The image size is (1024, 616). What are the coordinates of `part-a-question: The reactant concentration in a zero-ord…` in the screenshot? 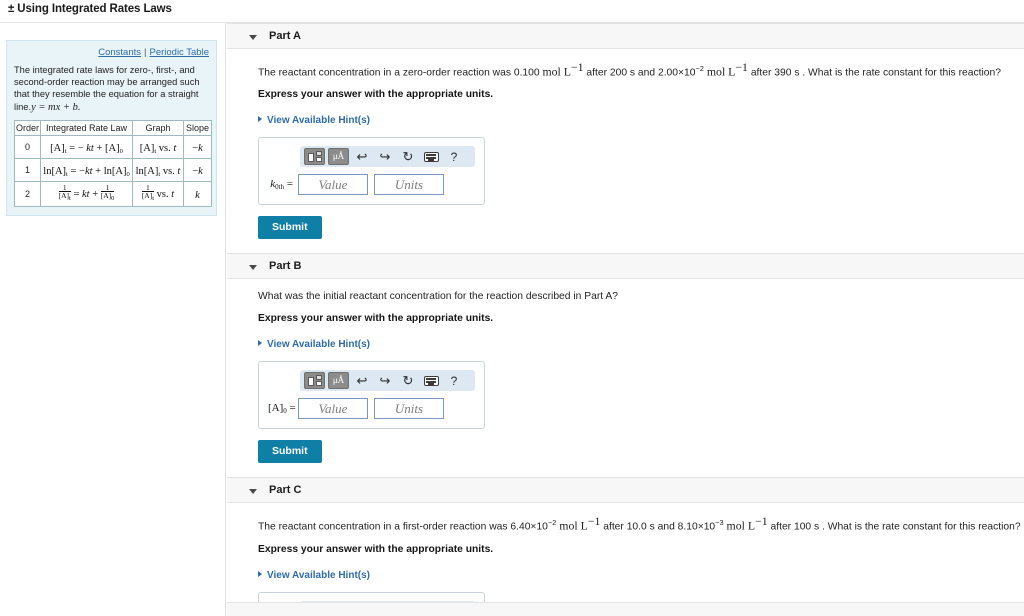 It's located at (641, 70).